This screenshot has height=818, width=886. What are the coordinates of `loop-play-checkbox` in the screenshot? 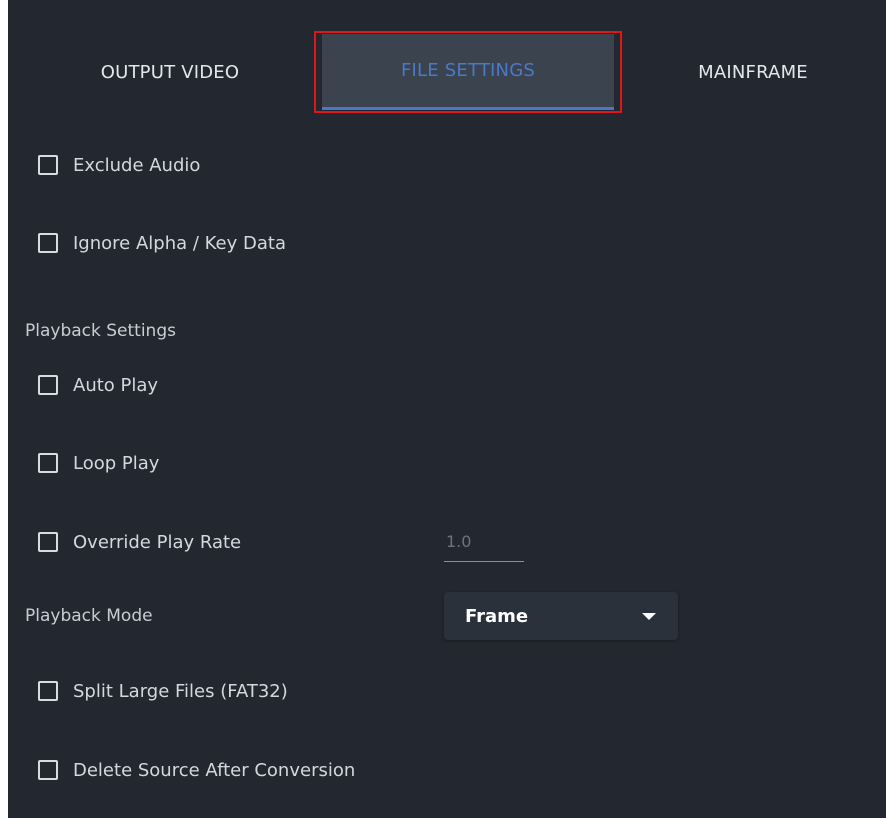 It's located at (48, 463).